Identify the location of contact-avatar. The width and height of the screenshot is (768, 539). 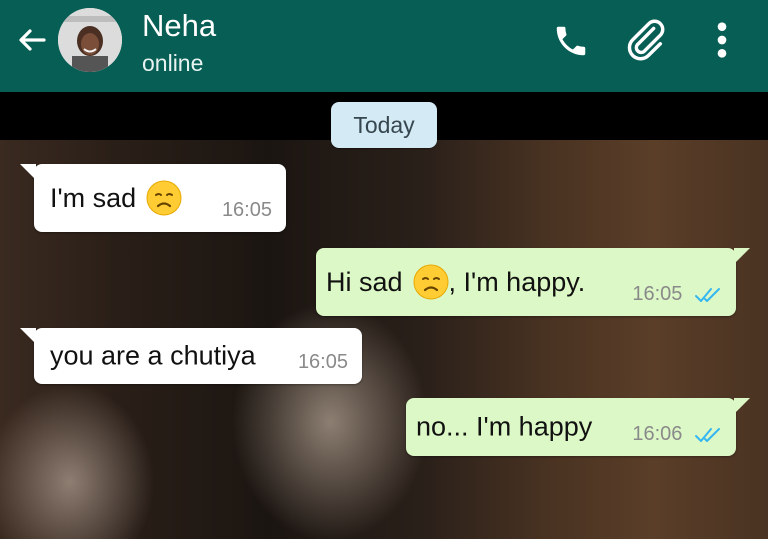
(90, 40).